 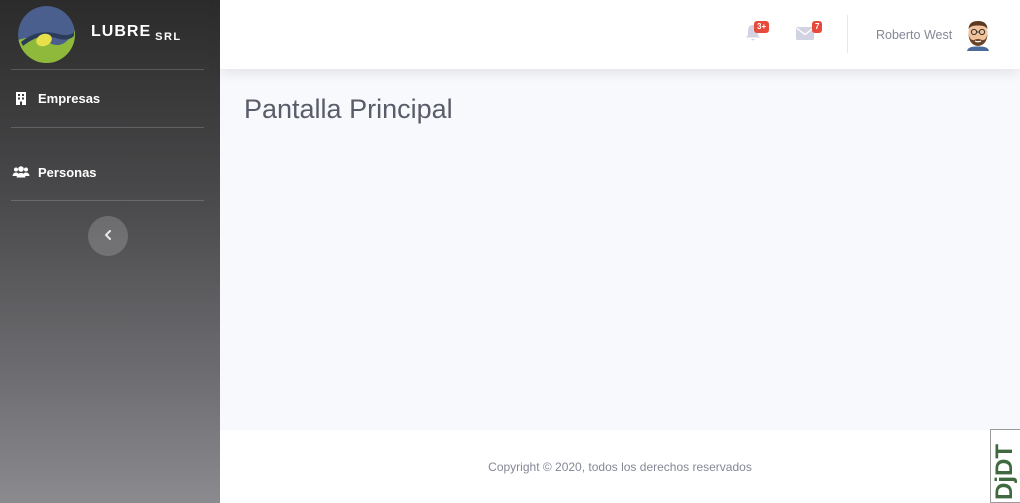 I want to click on sidebar-item-empresas: Empresas, so click(x=110, y=98).